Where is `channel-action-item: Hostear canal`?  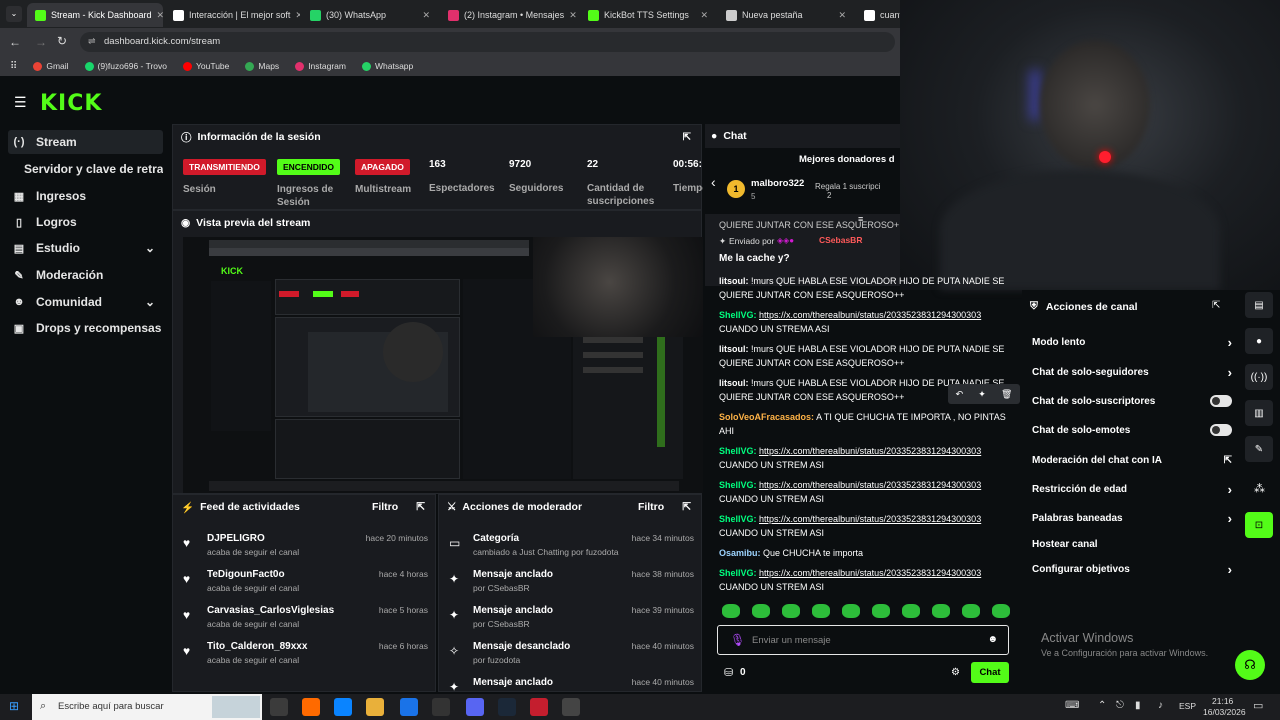
channel-action-item: Hostear canal is located at coordinates (1132, 544).